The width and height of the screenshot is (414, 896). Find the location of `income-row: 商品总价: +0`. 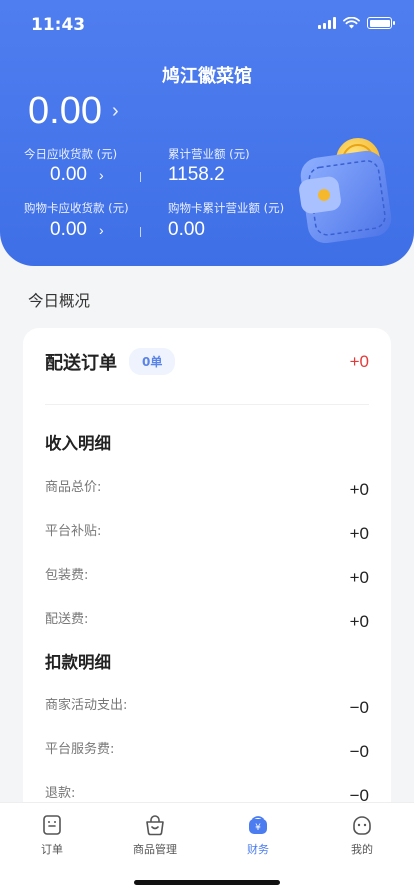

income-row: 商品总价: +0 is located at coordinates (207, 485).